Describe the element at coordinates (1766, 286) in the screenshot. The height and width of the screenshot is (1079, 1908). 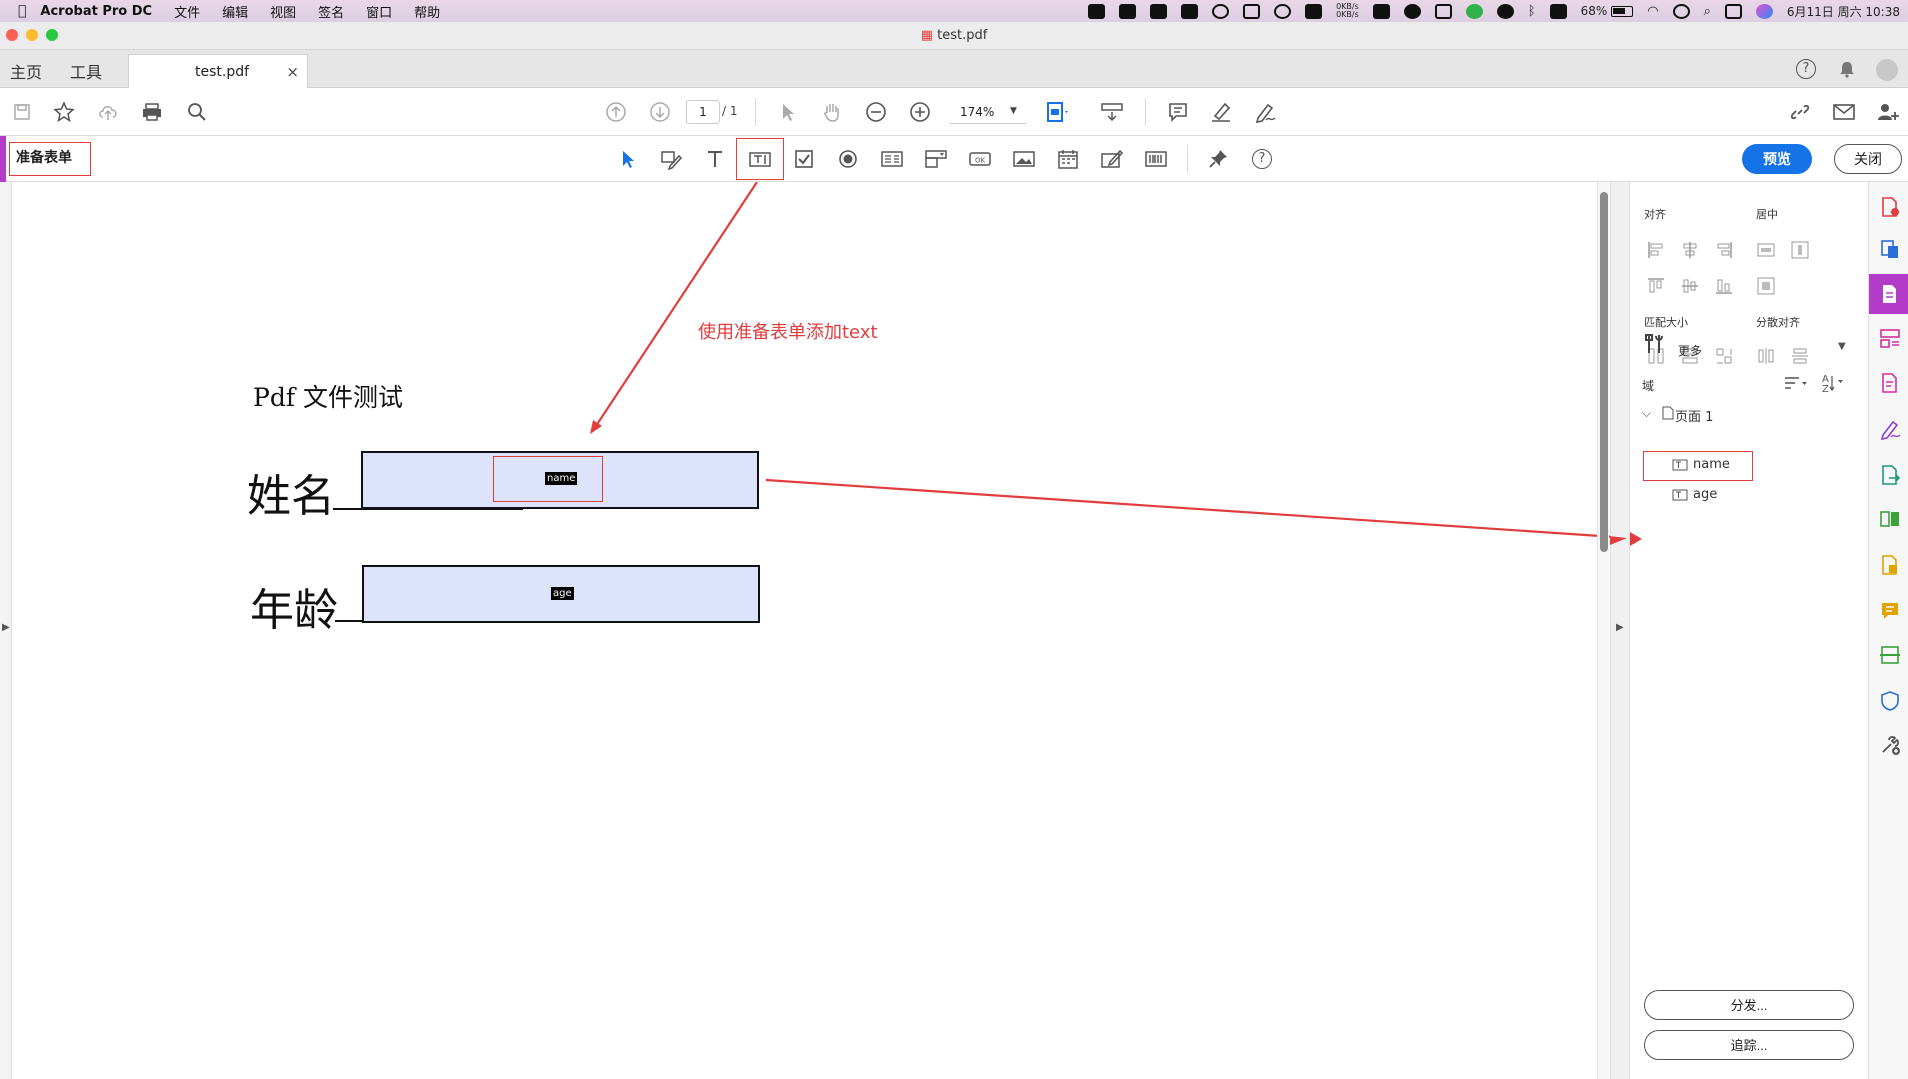
I see `center-both-icon` at that location.